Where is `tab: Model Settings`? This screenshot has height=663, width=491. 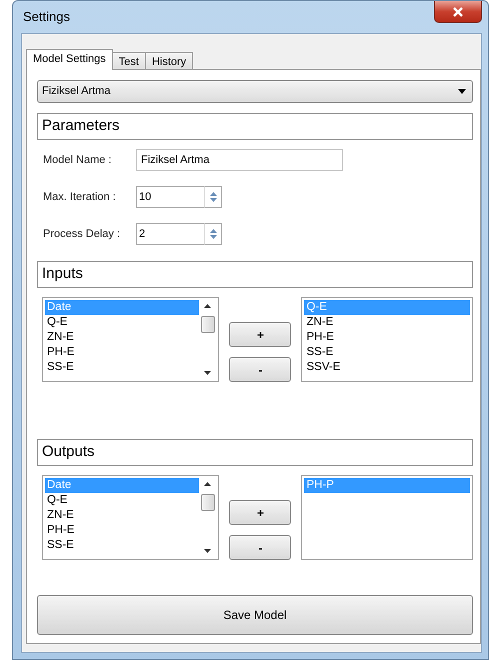
tab: Model Settings is located at coordinates (69, 59).